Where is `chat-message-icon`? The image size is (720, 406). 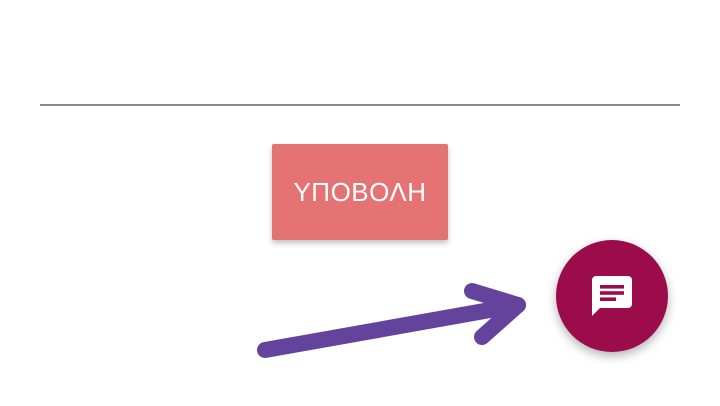 chat-message-icon is located at coordinates (612, 296).